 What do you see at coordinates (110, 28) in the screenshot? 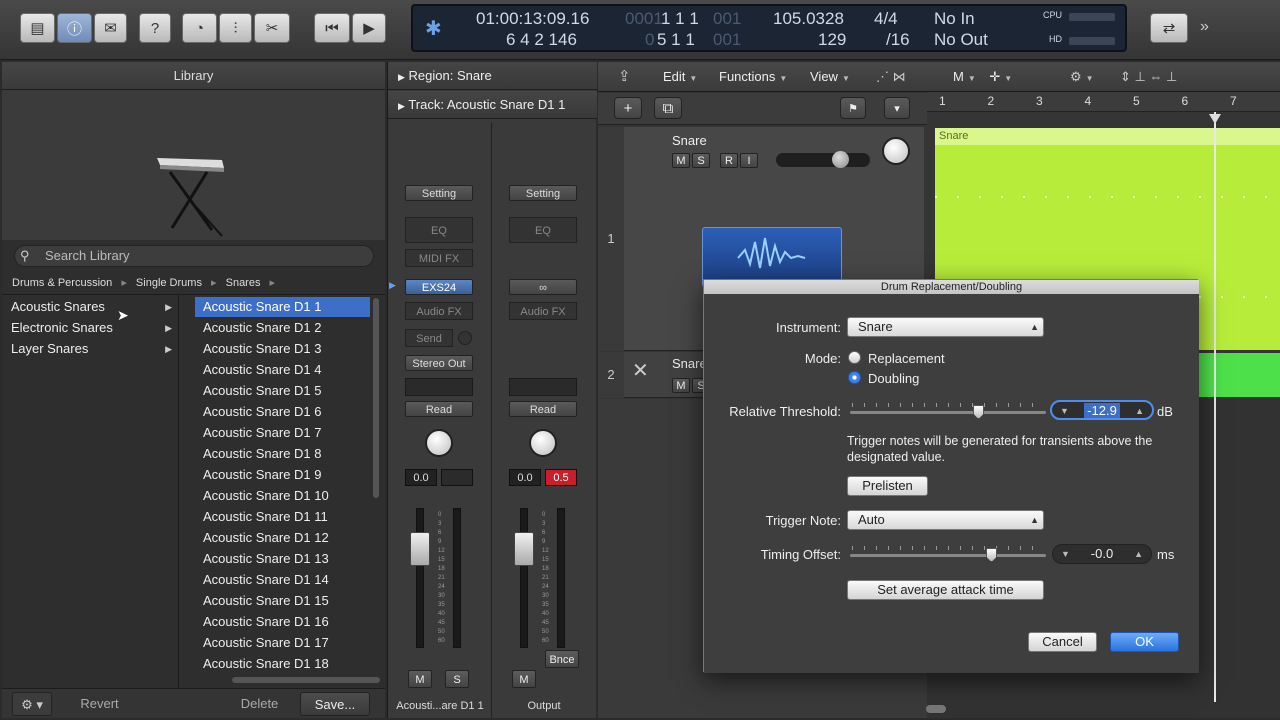
I see `editor-icon: ✉` at bounding box center [110, 28].